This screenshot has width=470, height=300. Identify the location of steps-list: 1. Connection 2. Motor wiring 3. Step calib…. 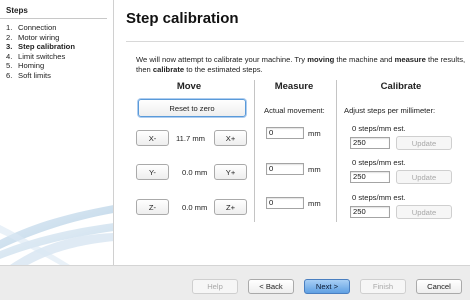
(56, 50).